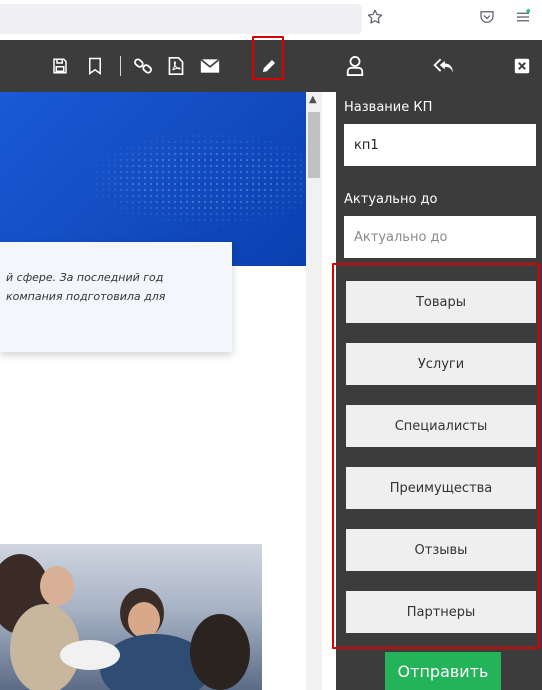  What do you see at coordinates (120, 66) in the screenshot?
I see `toolbar-divider` at bounding box center [120, 66].